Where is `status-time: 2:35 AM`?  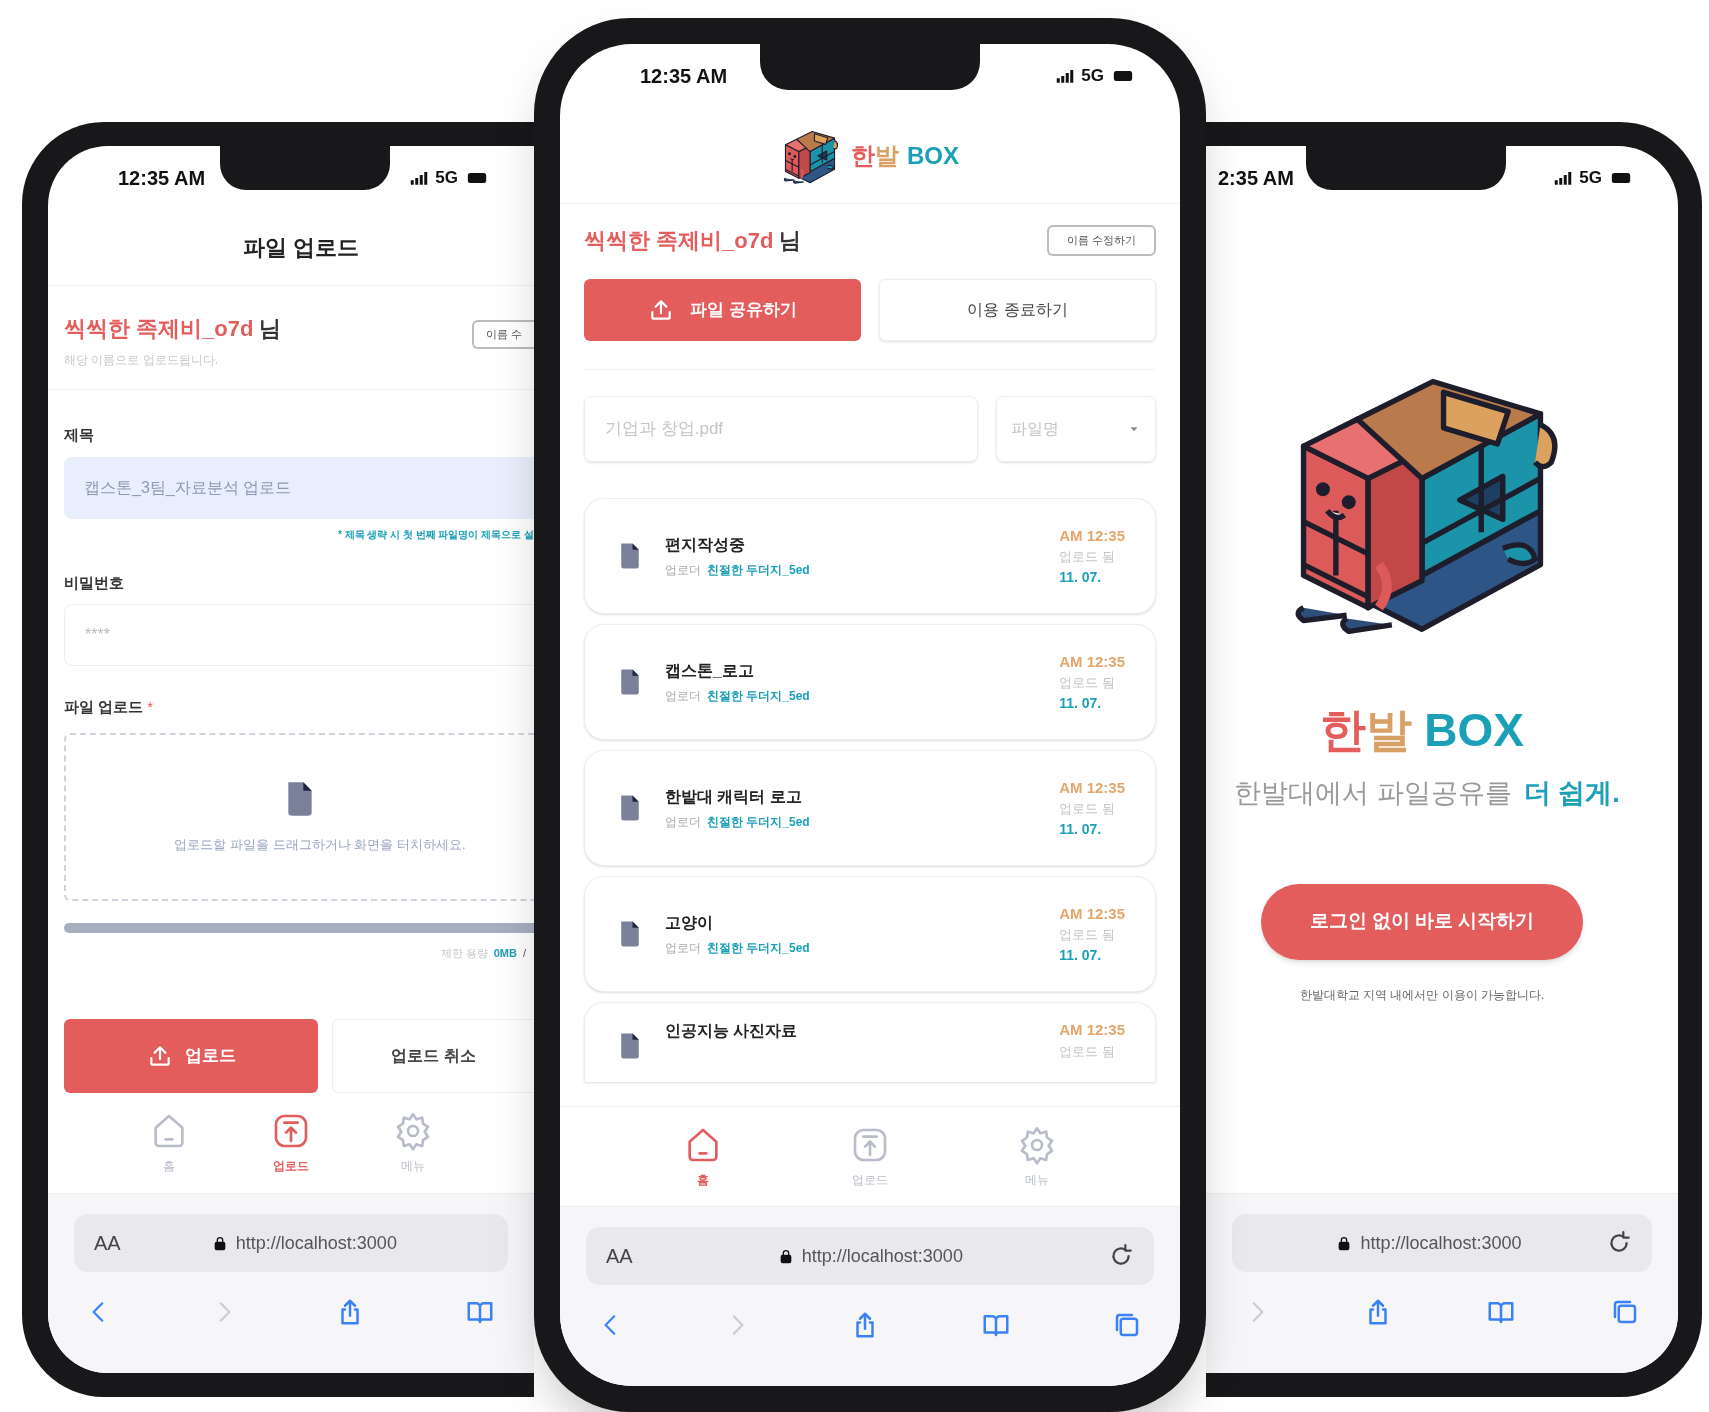
status-time: 2:35 AM is located at coordinates (1256, 178).